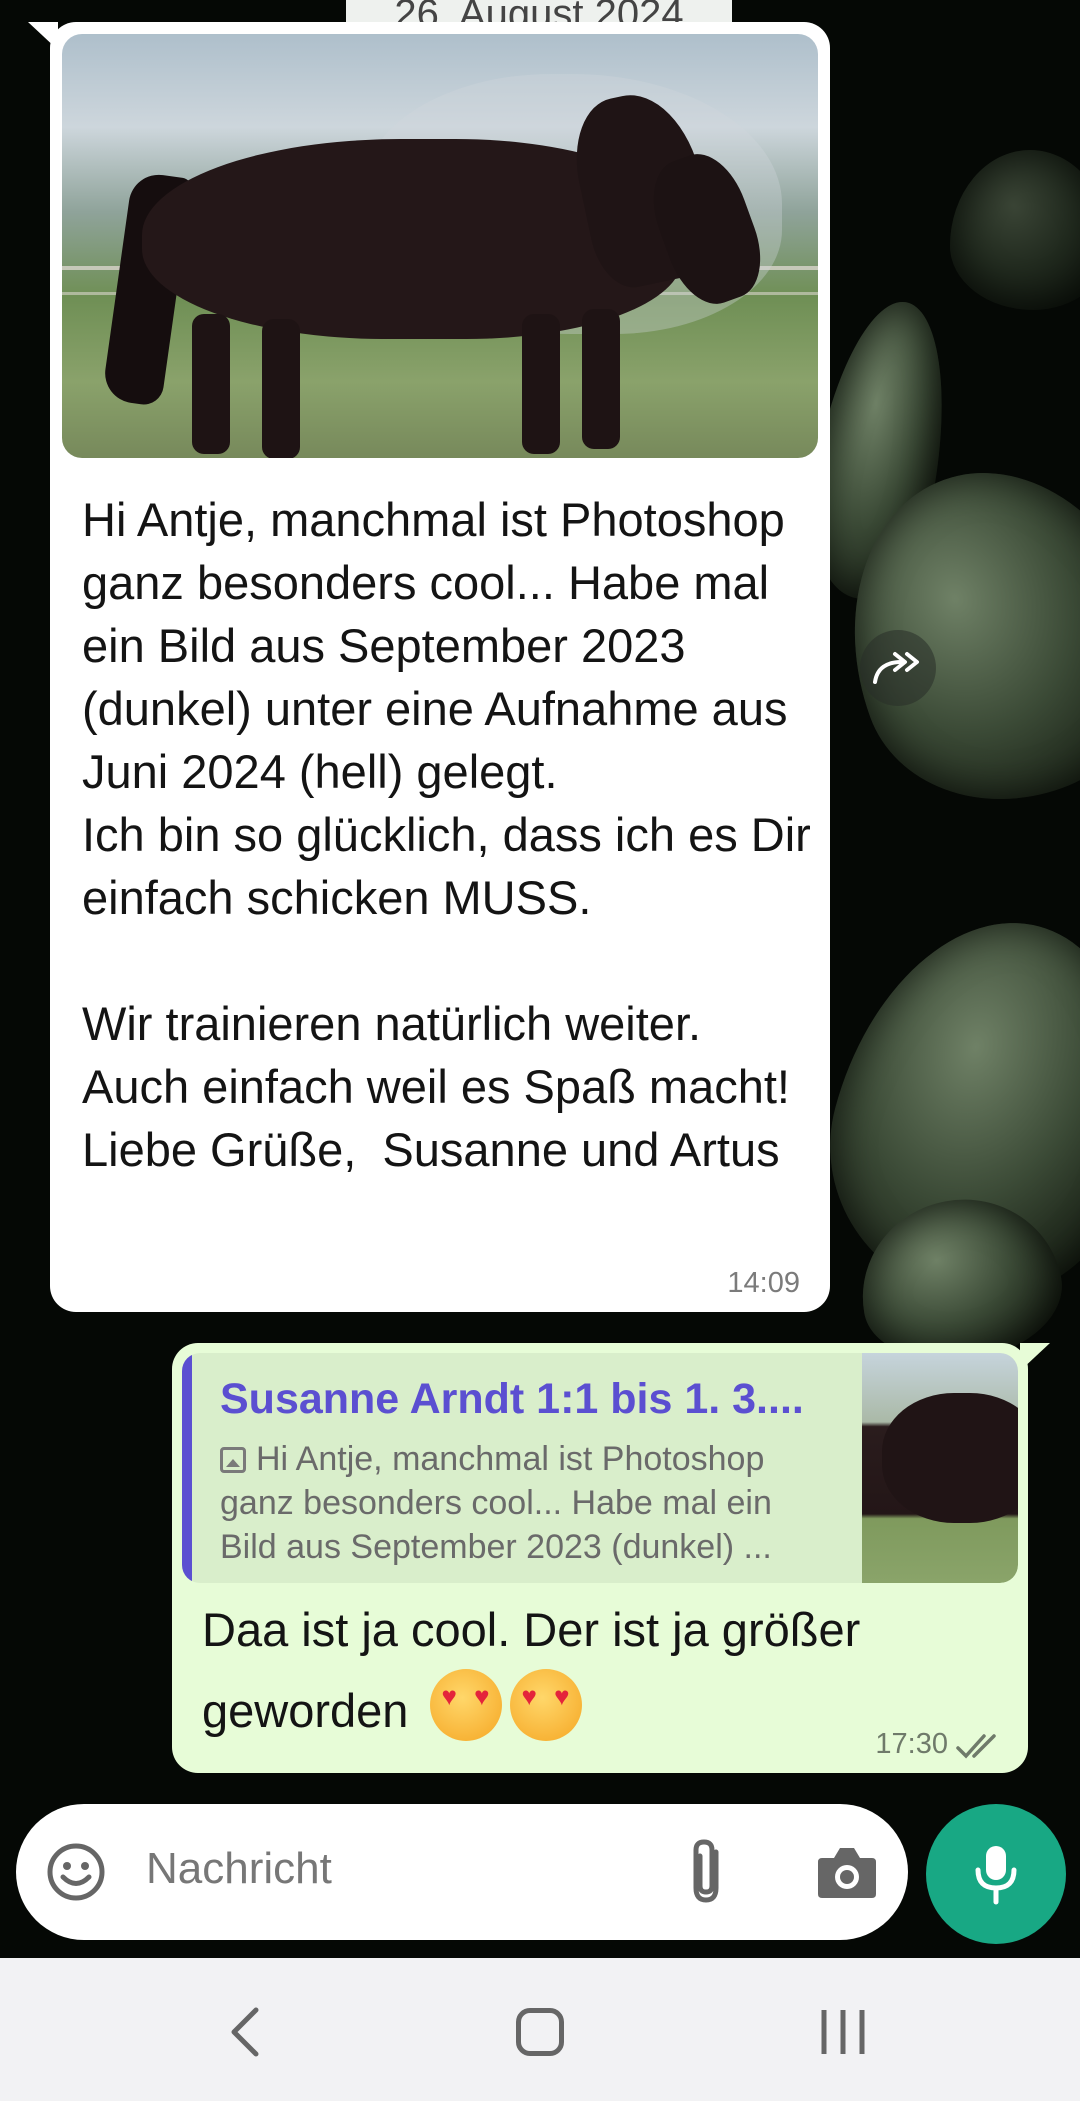 The height and width of the screenshot is (2101, 1080). Describe the element at coordinates (976, 1746) in the screenshot. I see `double-check-icon` at that location.